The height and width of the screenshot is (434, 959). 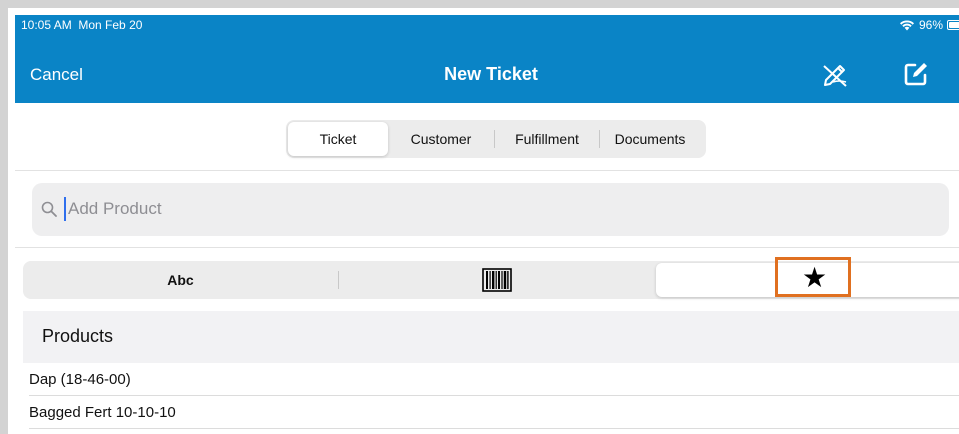 What do you see at coordinates (78, 336) in the screenshot?
I see `products-header: Products` at bounding box center [78, 336].